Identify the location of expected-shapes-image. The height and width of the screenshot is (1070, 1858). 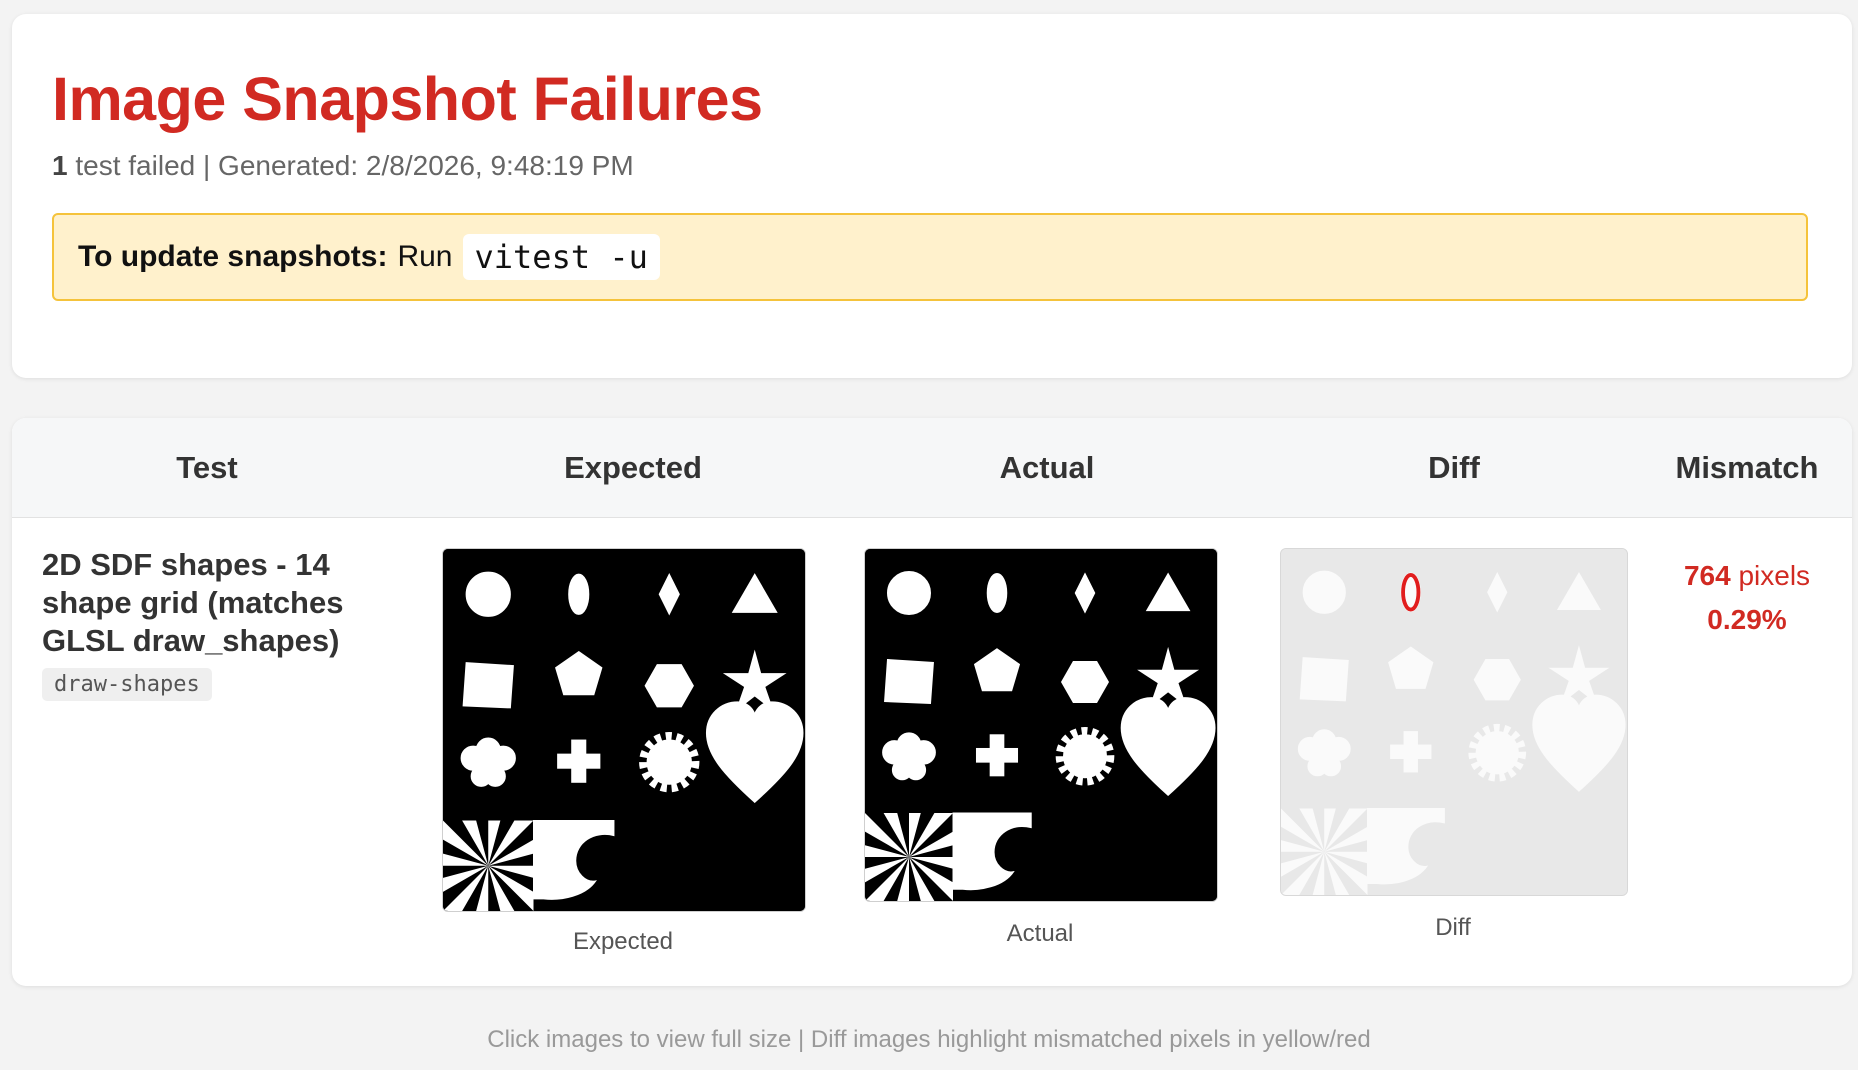
(624, 730).